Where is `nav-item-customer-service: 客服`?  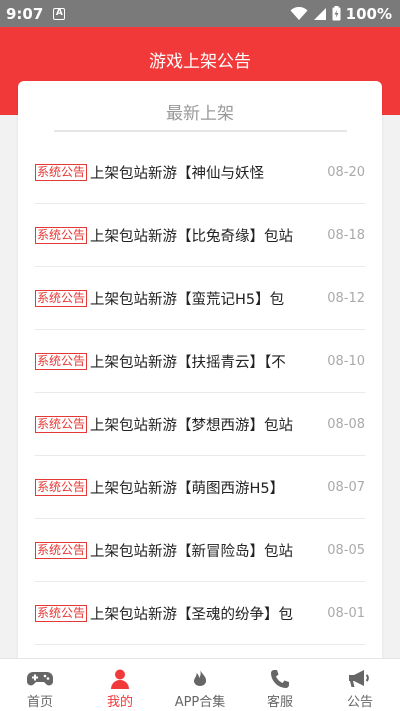 nav-item-customer-service: 客服 is located at coordinates (280, 685).